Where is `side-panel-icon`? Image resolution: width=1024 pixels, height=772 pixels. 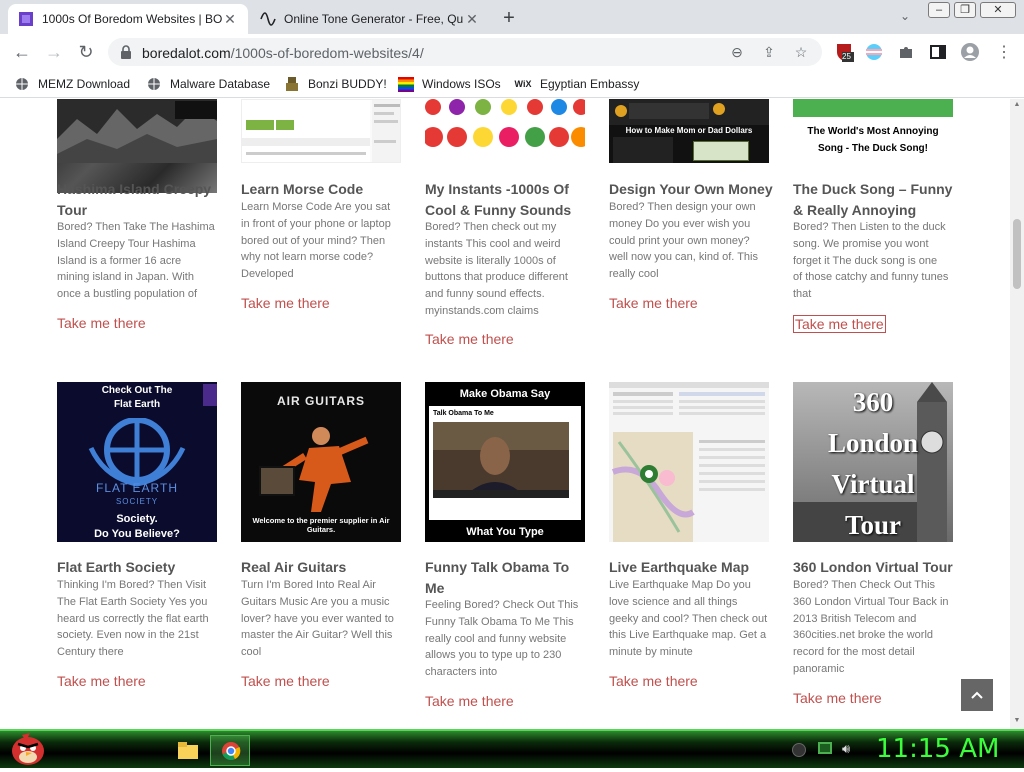
side-panel-icon is located at coordinates (938, 52).